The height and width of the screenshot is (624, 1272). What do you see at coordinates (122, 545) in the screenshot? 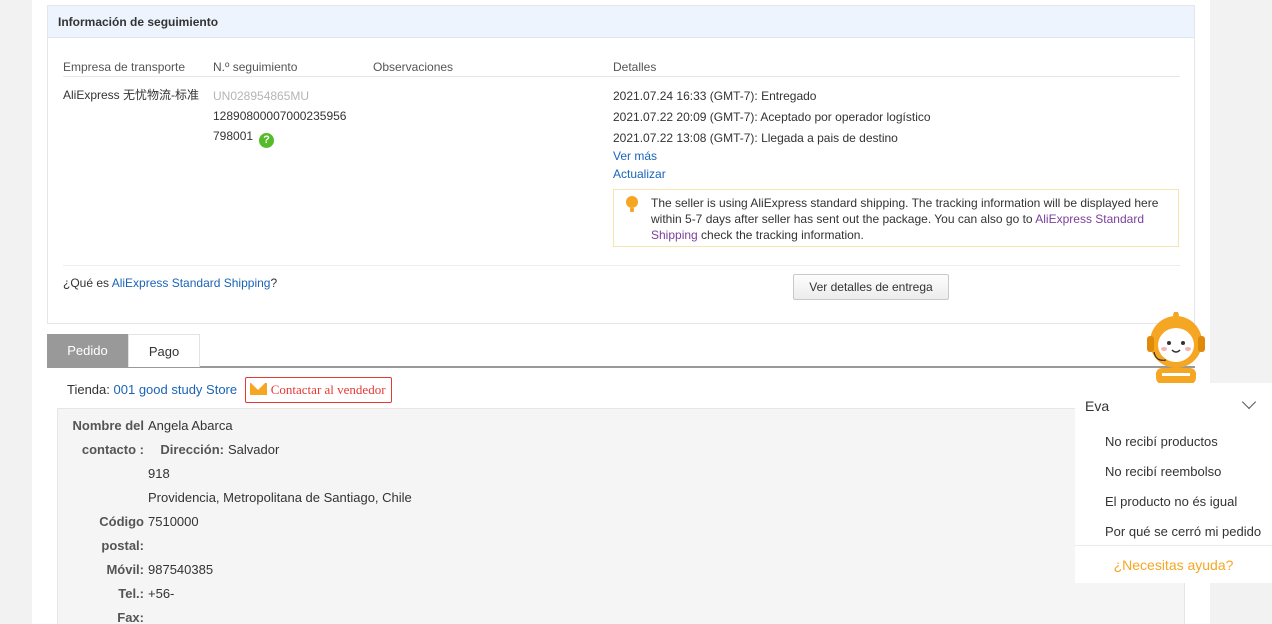
I see `postal-label-cont: postal:` at bounding box center [122, 545].